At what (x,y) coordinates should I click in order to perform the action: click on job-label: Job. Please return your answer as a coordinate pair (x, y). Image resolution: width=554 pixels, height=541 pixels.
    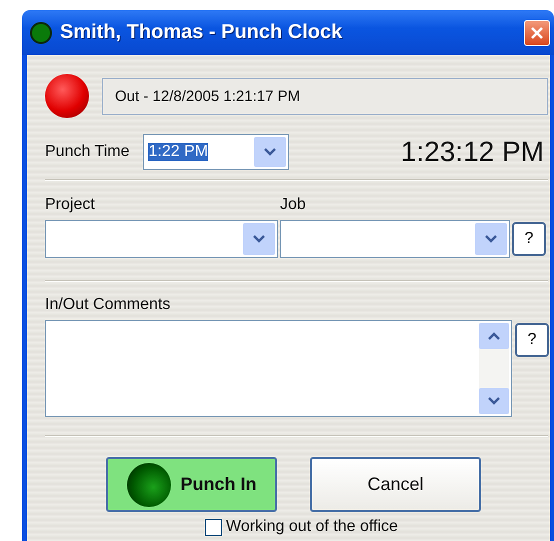
    Looking at the image, I should click on (293, 205).